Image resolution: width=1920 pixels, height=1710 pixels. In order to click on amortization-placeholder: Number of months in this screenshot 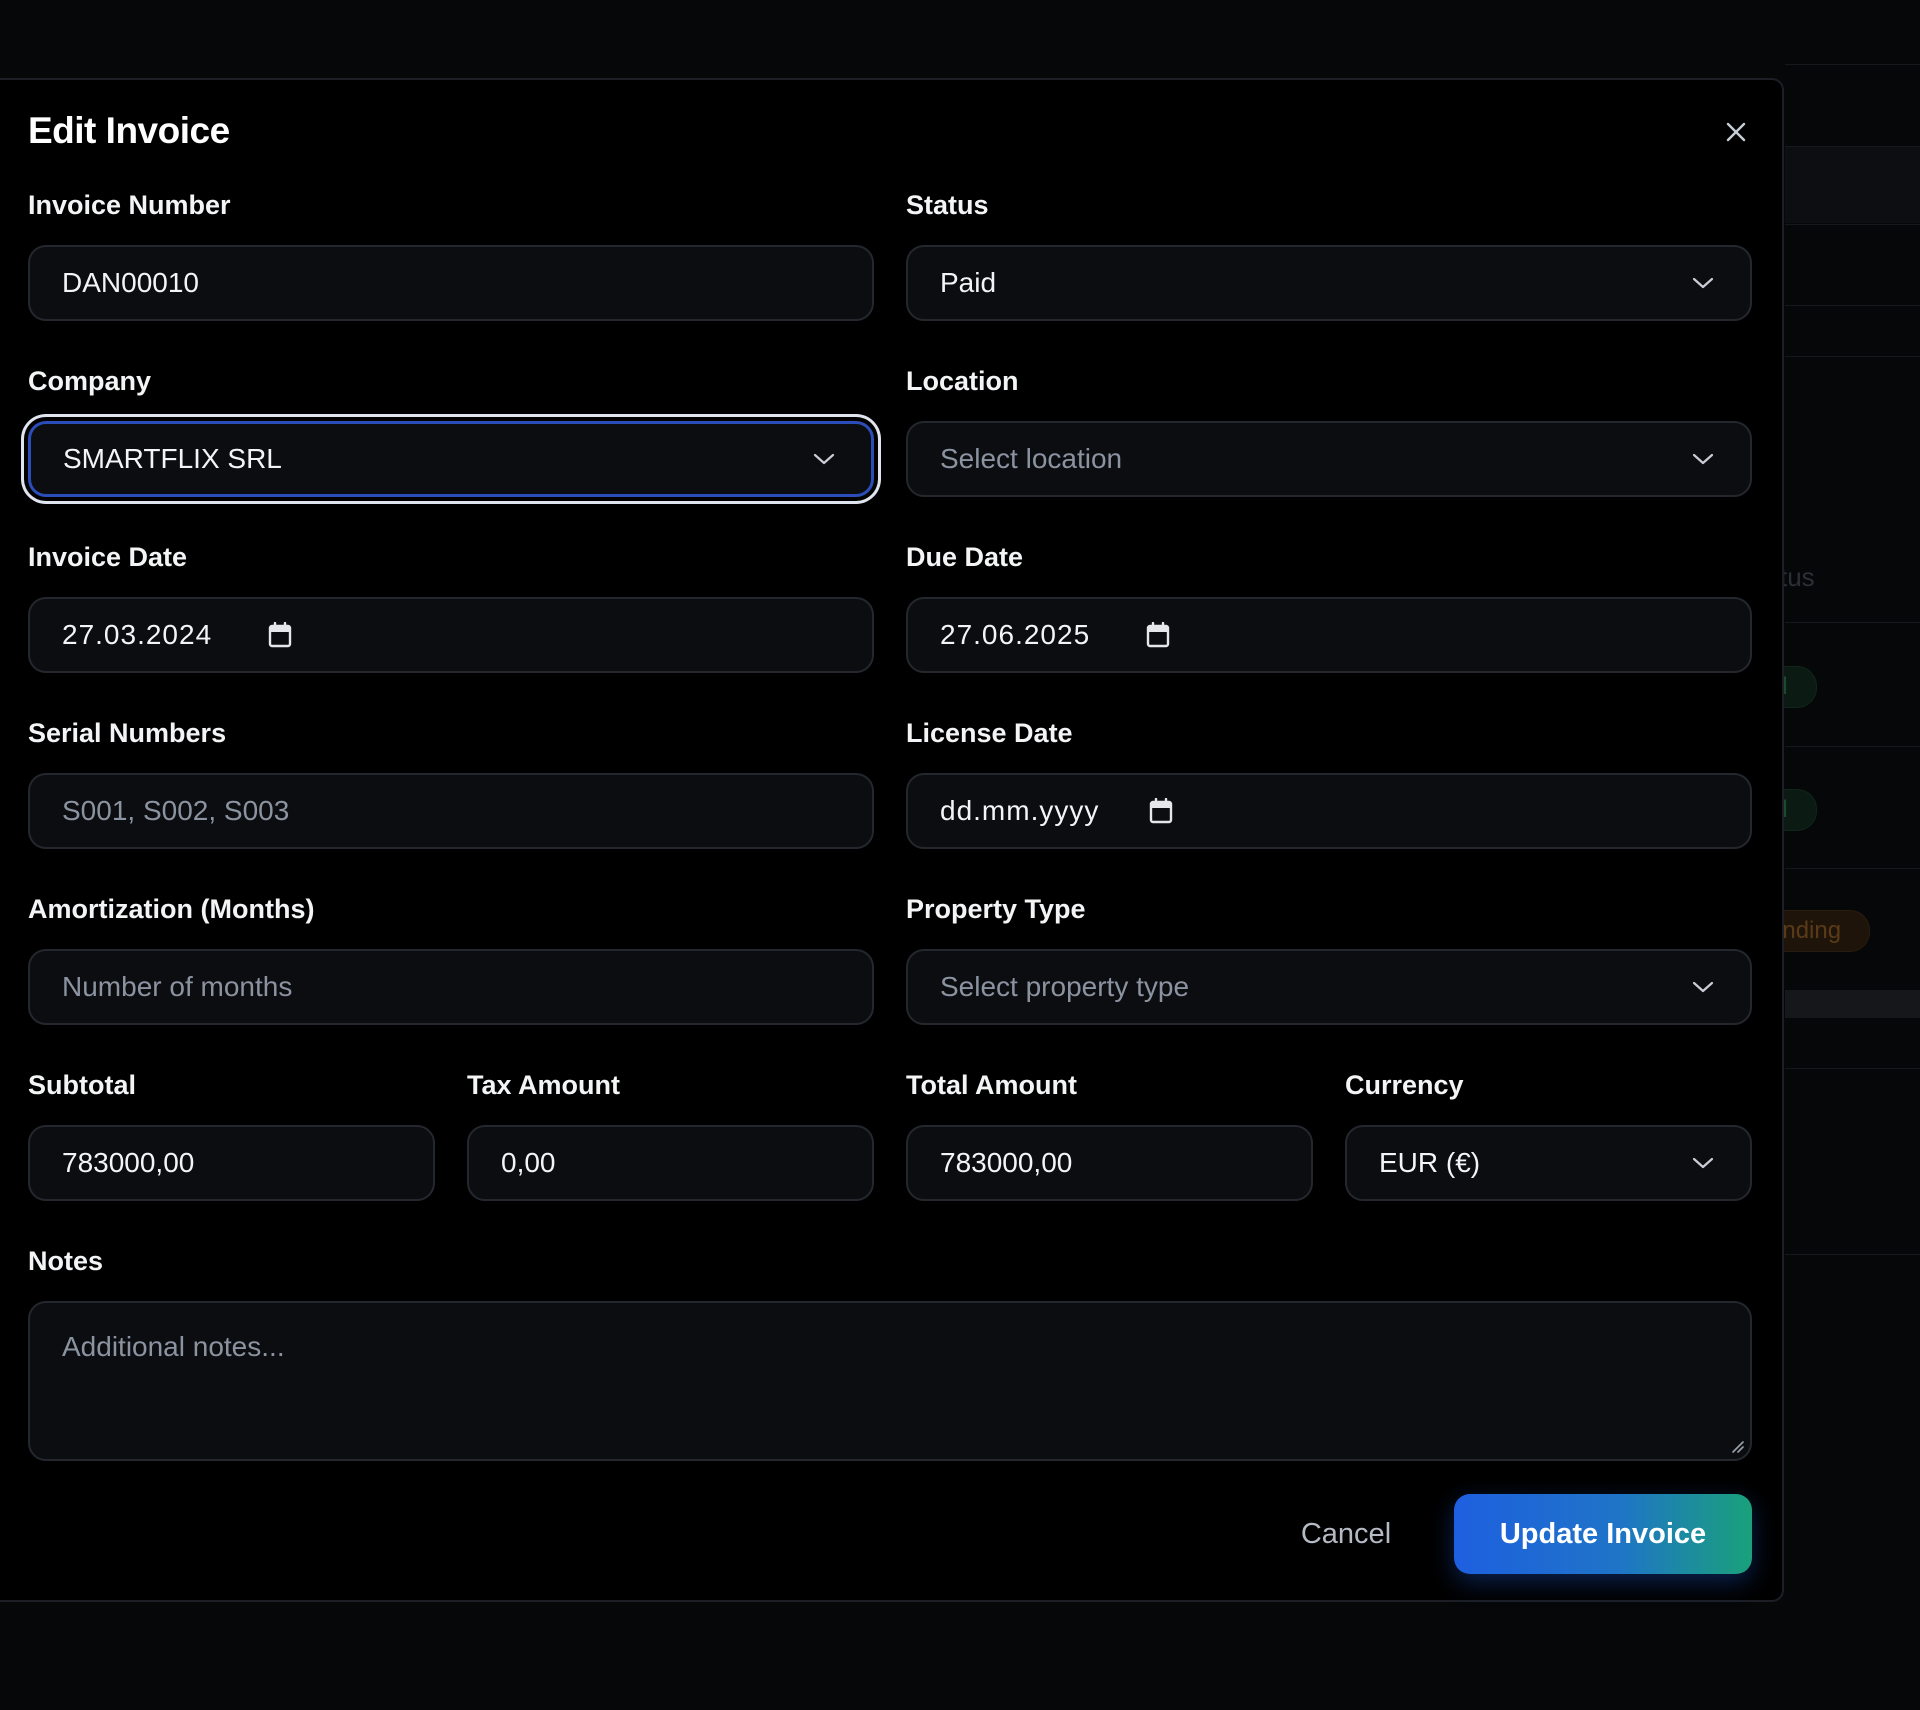, I will do `click(177, 986)`.